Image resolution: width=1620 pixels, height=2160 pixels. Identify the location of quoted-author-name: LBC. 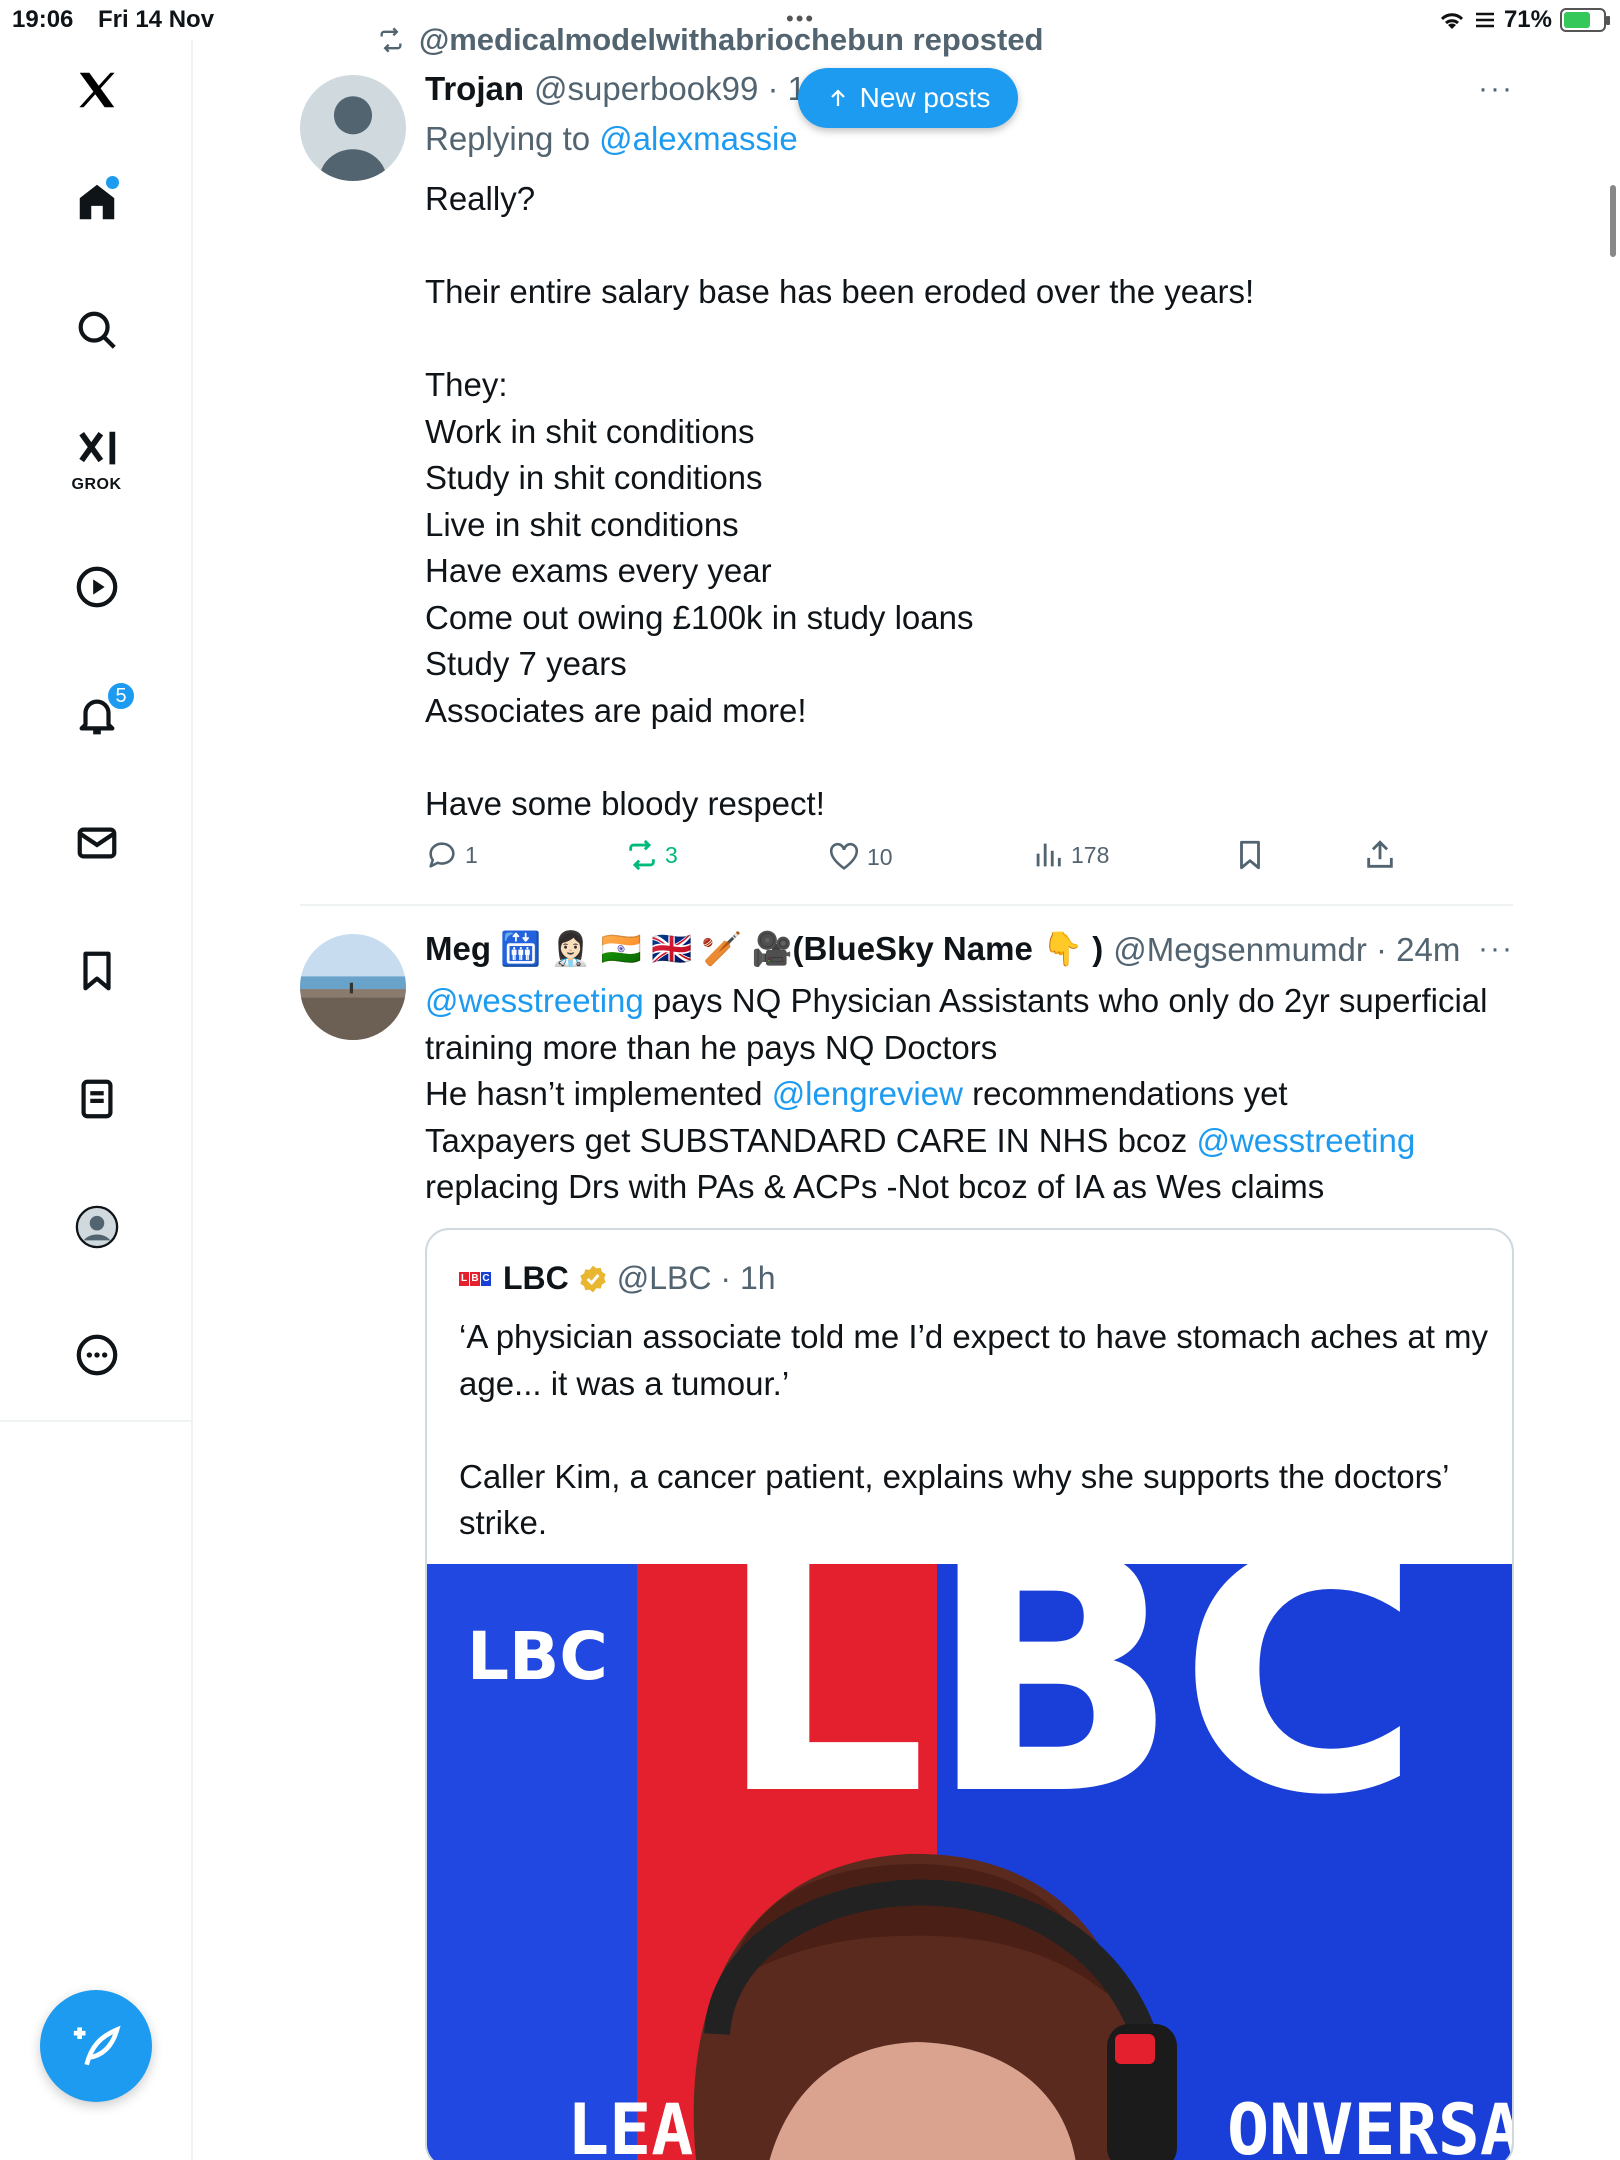
(536, 1278).